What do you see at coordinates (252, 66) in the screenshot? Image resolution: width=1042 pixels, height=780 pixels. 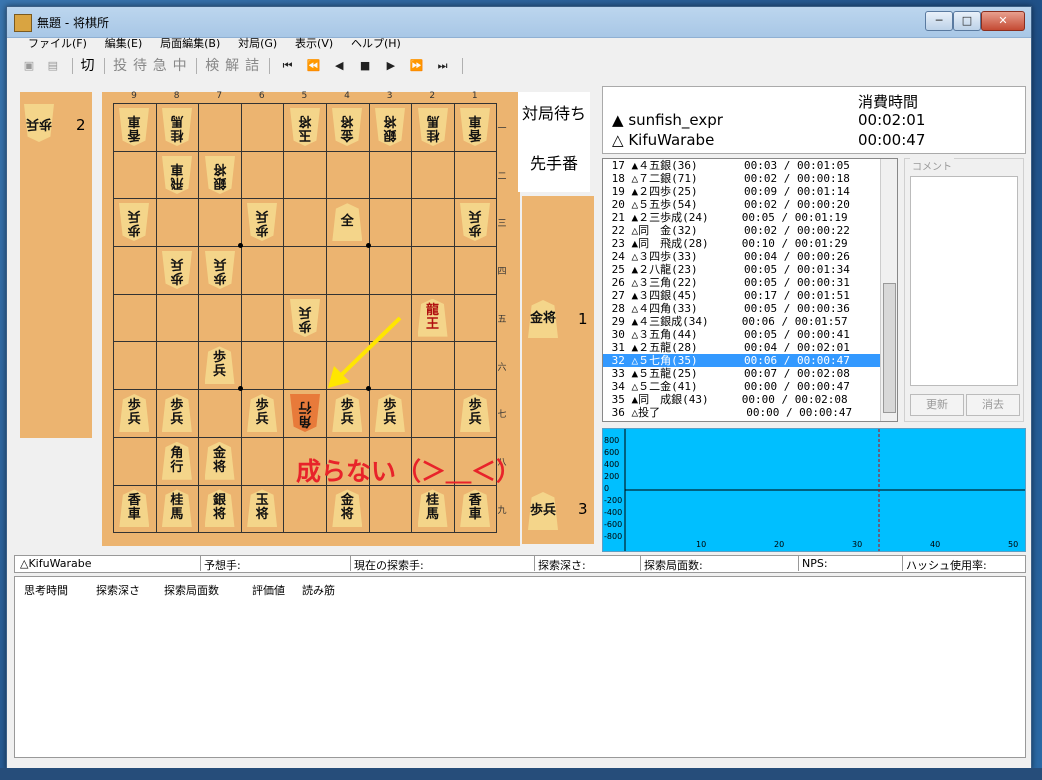 I see `toolbar-mate-button: 詰` at bounding box center [252, 66].